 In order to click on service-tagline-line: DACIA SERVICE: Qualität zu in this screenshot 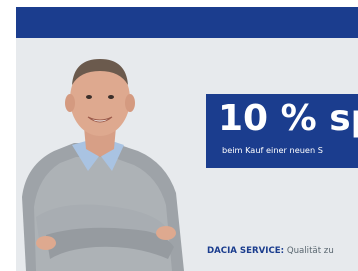, I will do `click(270, 251)`.